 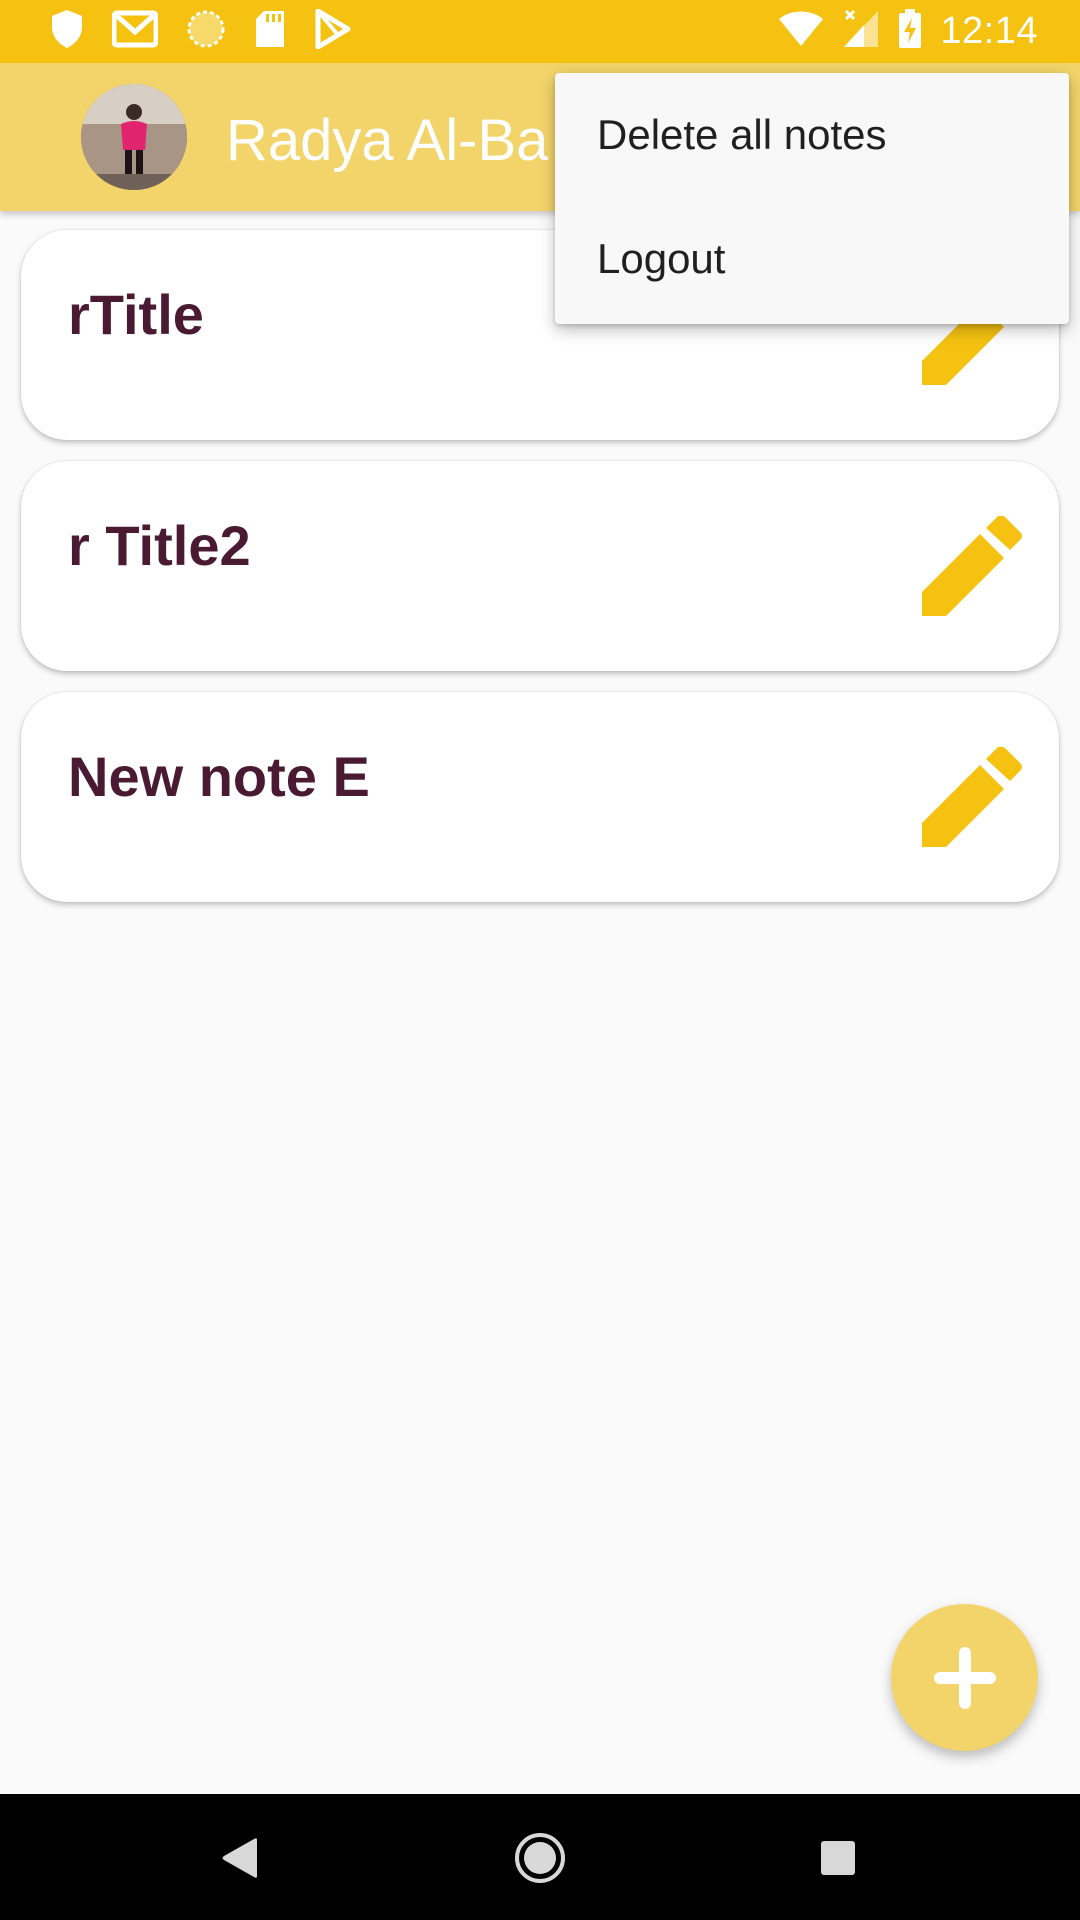 What do you see at coordinates (135, 31) in the screenshot?
I see `gmail-icon` at bounding box center [135, 31].